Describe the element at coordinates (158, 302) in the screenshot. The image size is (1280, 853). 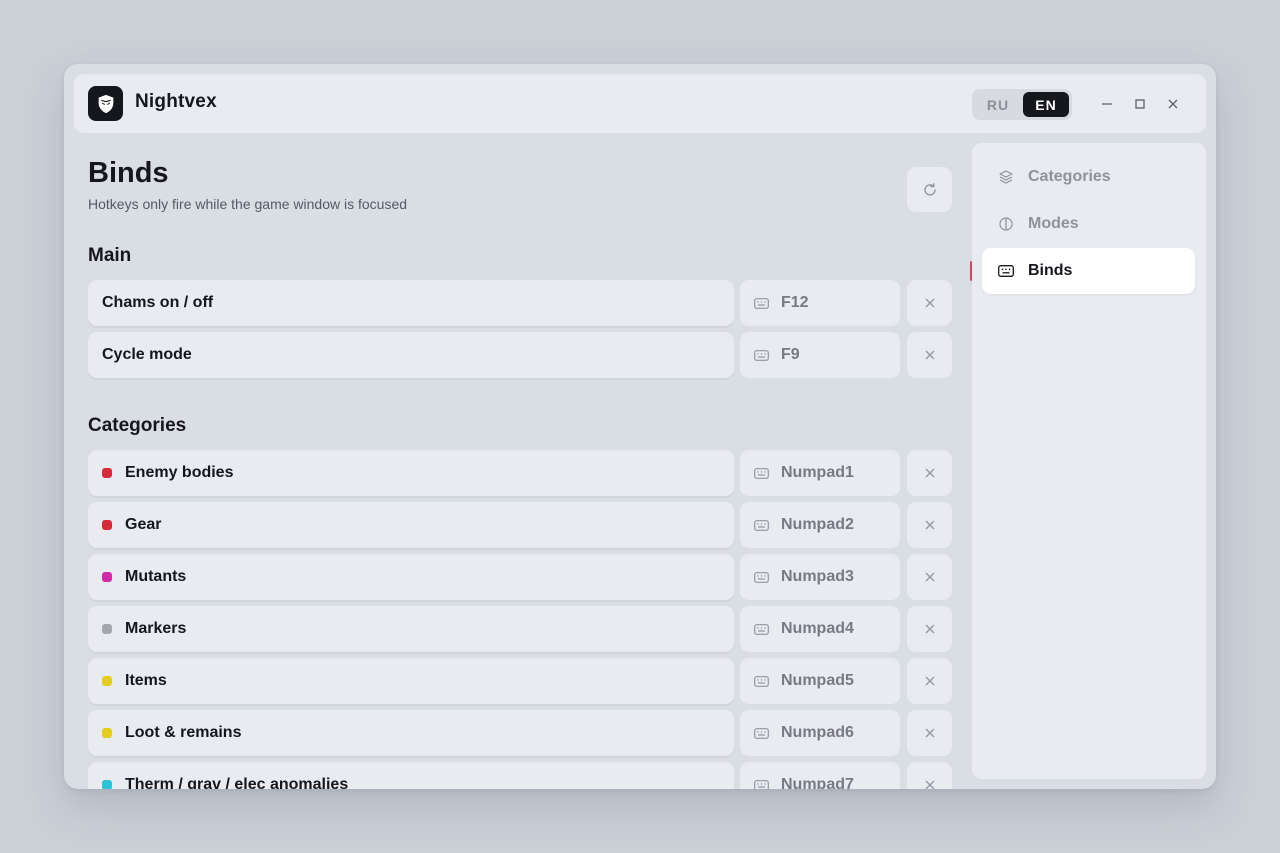
I see `bind-name: Chams on / off` at that location.